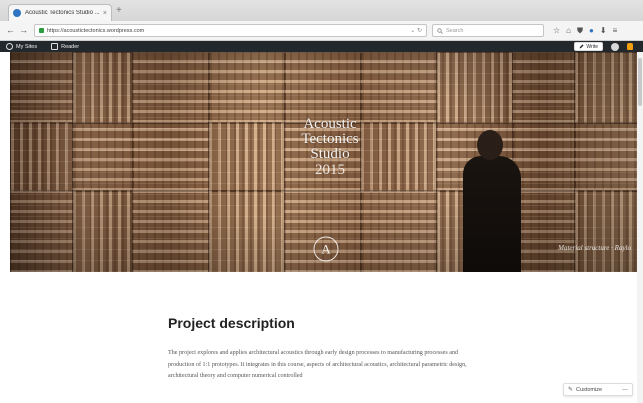  What do you see at coordinates (227, 31) in the screenshot?
I see `url-text: https://acoustictectonics.wordpress.com` at bounding box center [227, 31].